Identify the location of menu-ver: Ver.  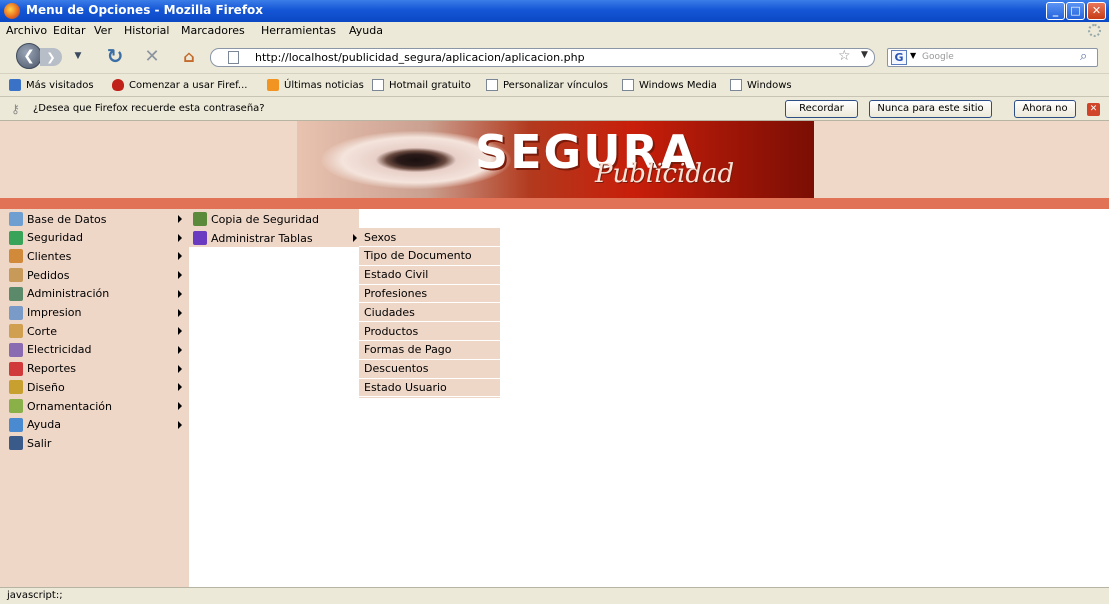
(103, 30).